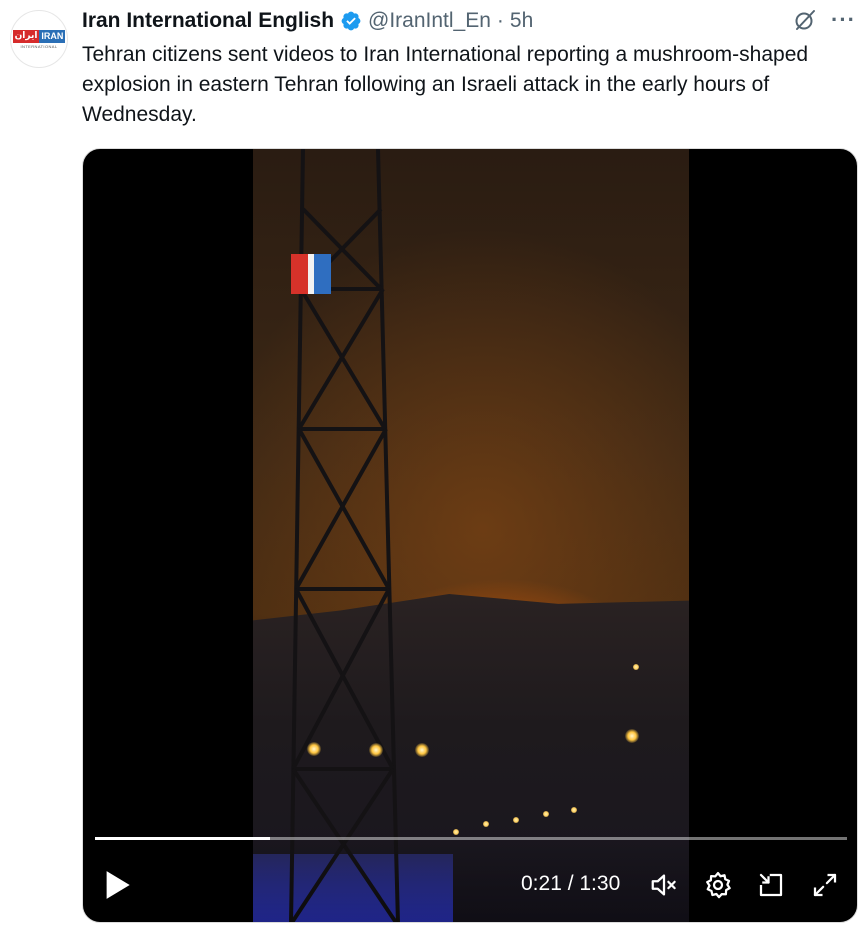 The height and width of the screenshot is (929, 866). What do you see at coordinates (311, 274) in the screenshot?
I see `video-watermark-logo` at bounding box center [311, 274].